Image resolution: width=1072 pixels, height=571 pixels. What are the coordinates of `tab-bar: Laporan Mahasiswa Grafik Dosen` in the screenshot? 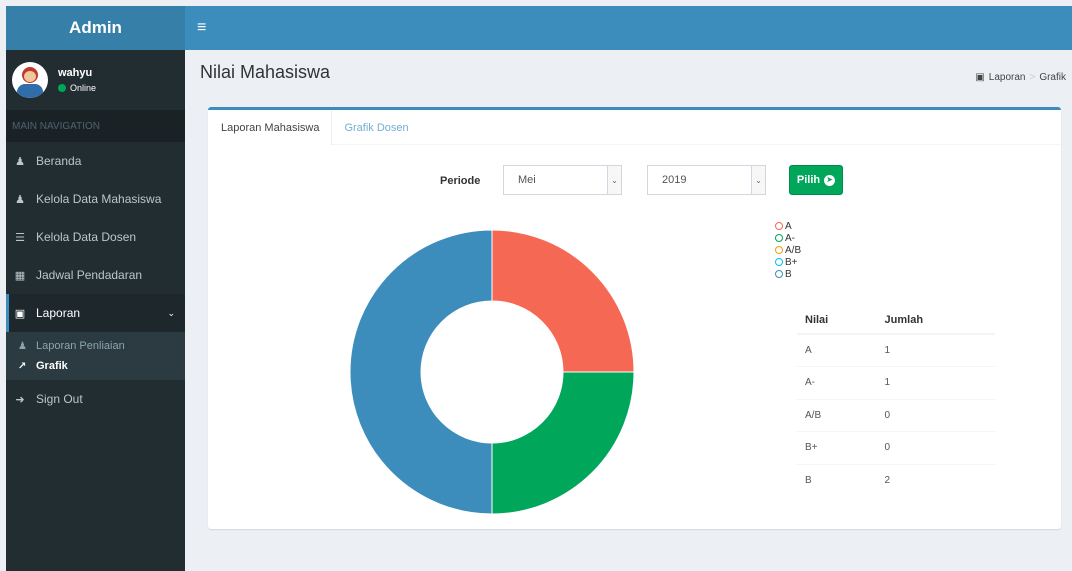 It's located at (634, 127).